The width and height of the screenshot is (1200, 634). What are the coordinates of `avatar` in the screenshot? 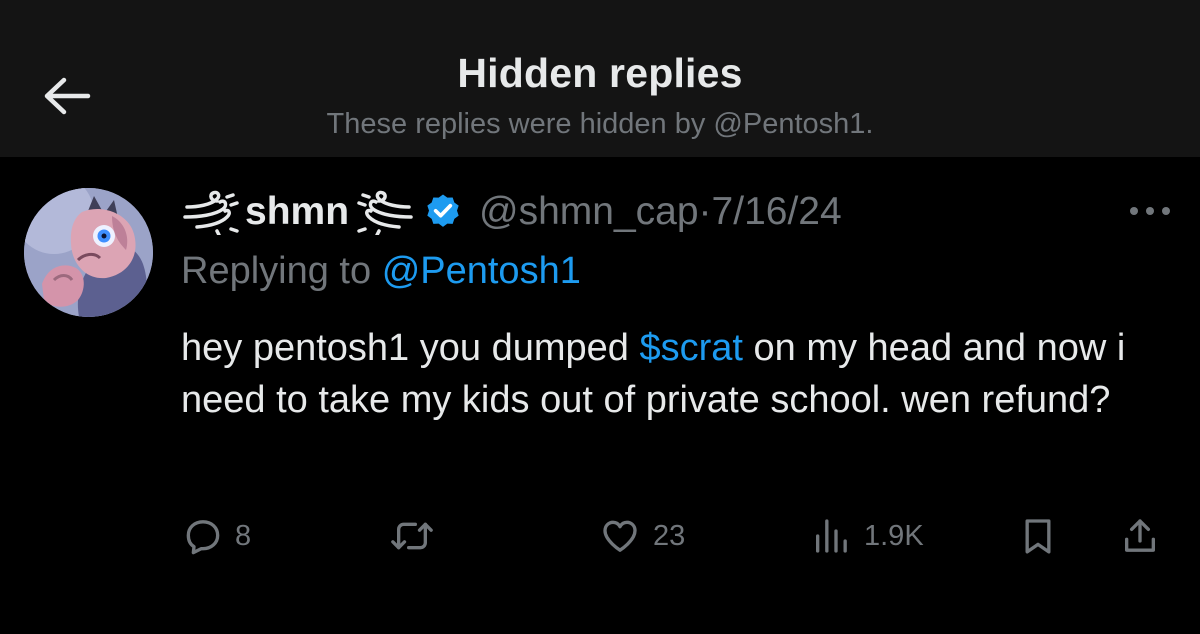 It's located at (88, 252).